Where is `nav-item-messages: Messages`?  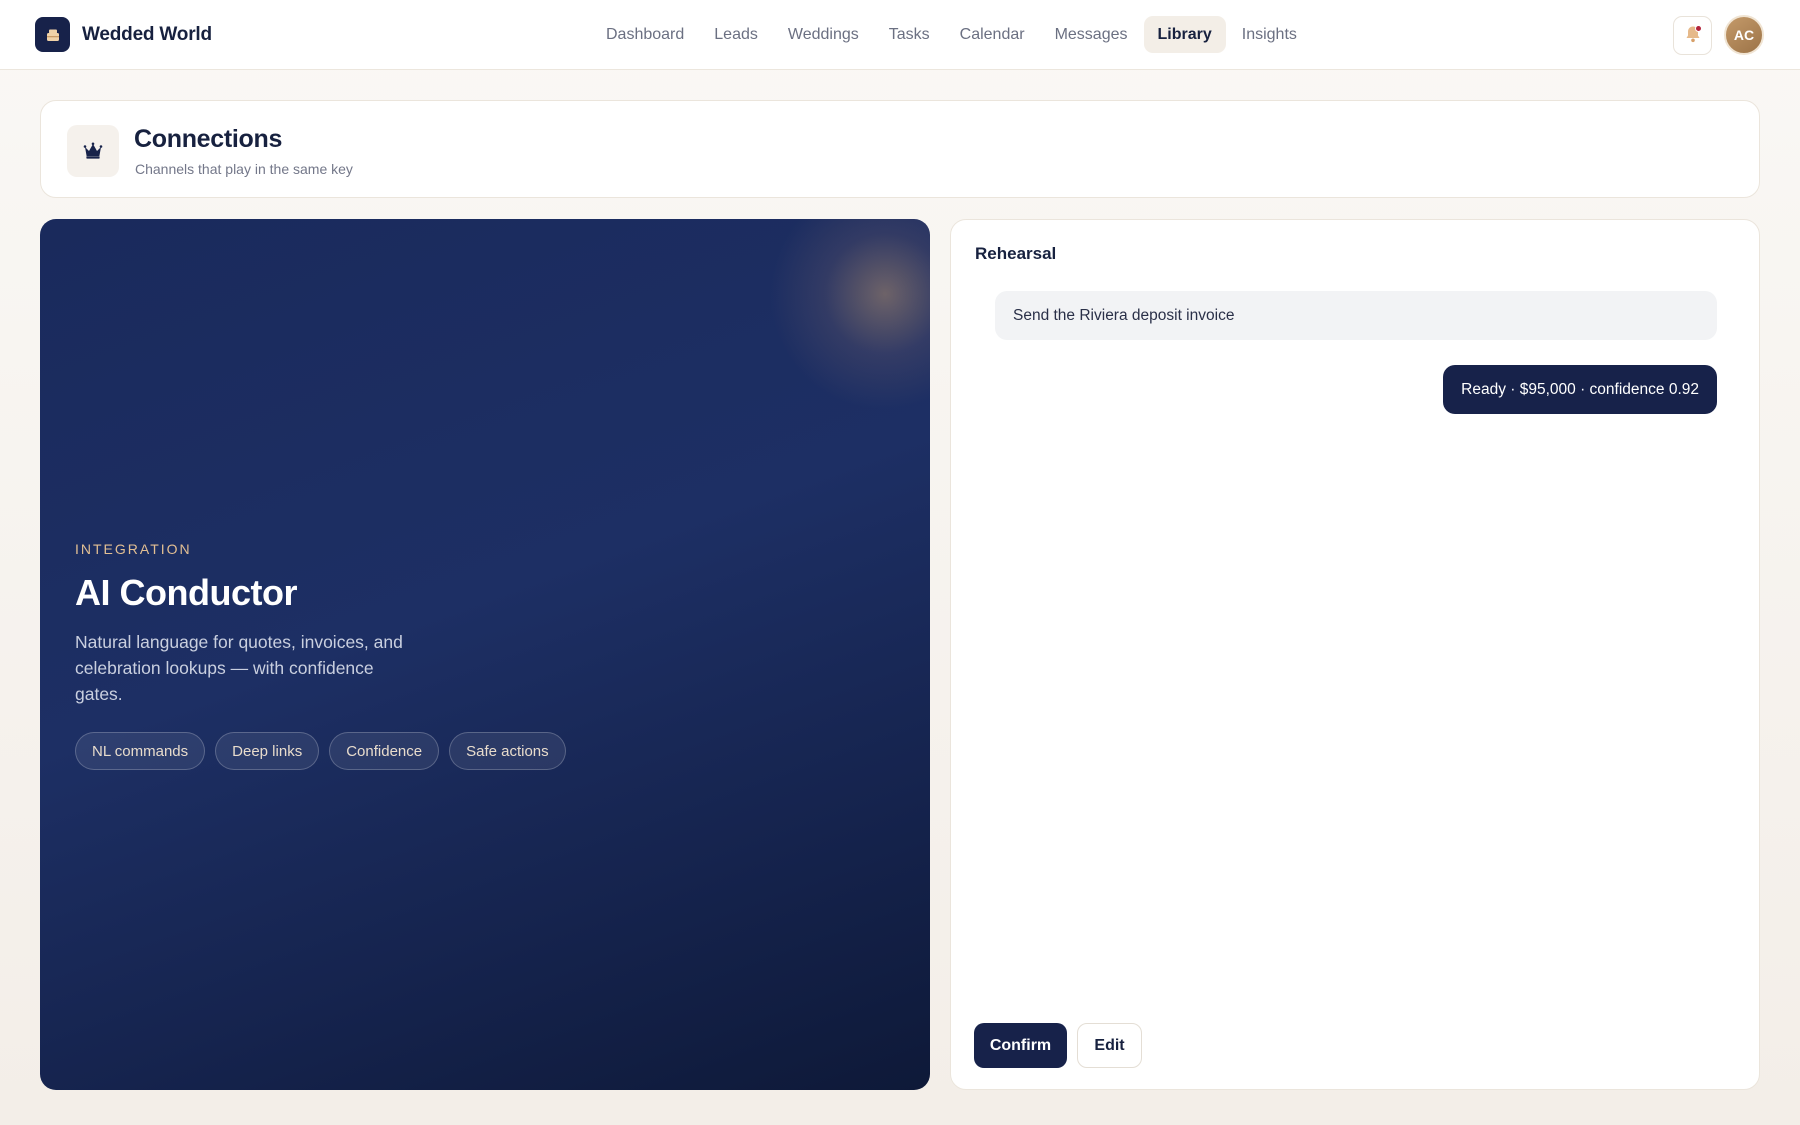 nav-item-messages: Messages is located at coordinates (1091, 34).